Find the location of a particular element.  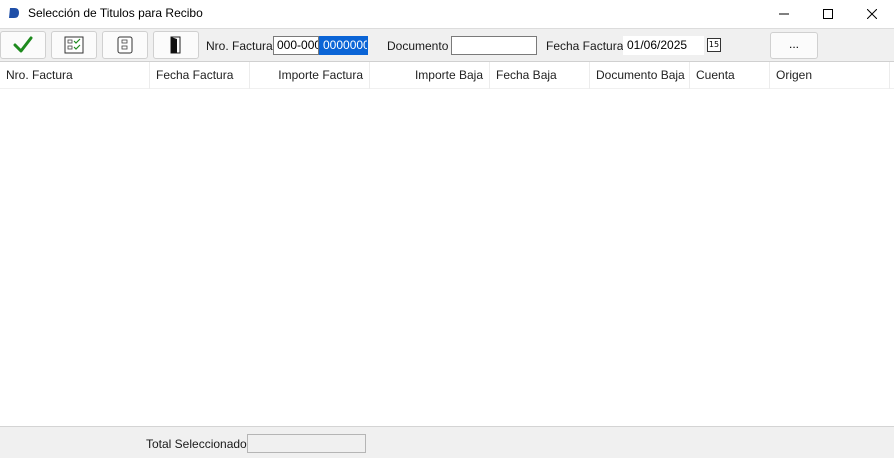

deselect-all-button is located at coordinates (125, 45).